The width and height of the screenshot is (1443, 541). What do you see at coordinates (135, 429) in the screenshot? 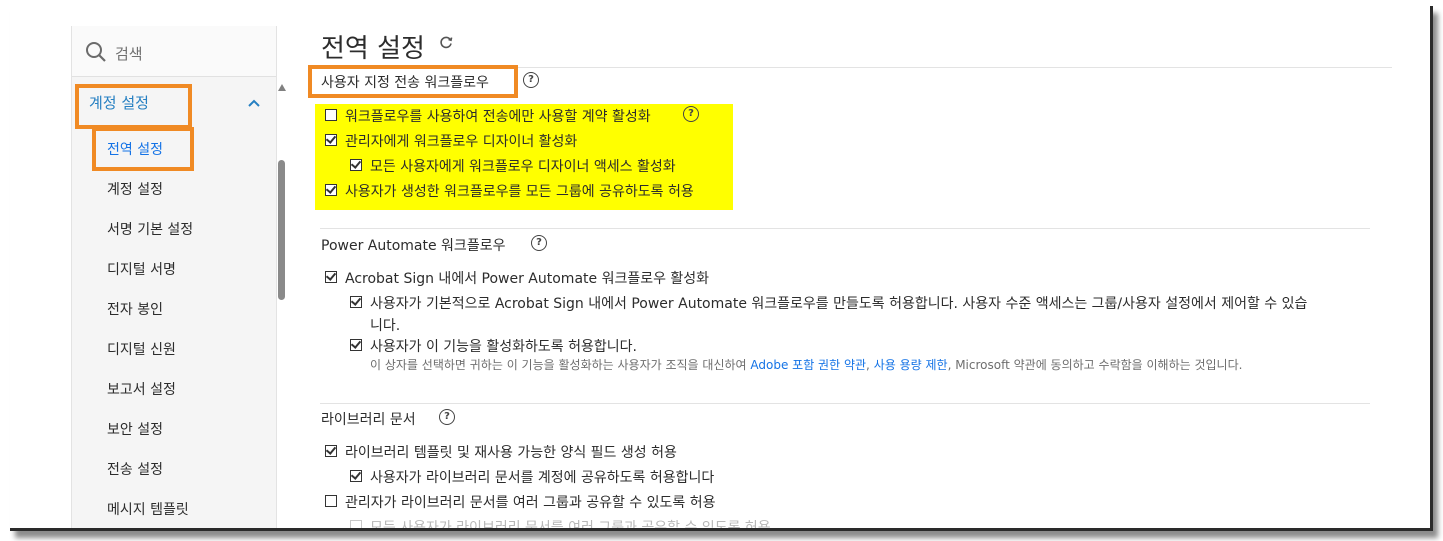
I see `sidebar-item-security-settings: 보안 설정` at bounding box center [135, 429].